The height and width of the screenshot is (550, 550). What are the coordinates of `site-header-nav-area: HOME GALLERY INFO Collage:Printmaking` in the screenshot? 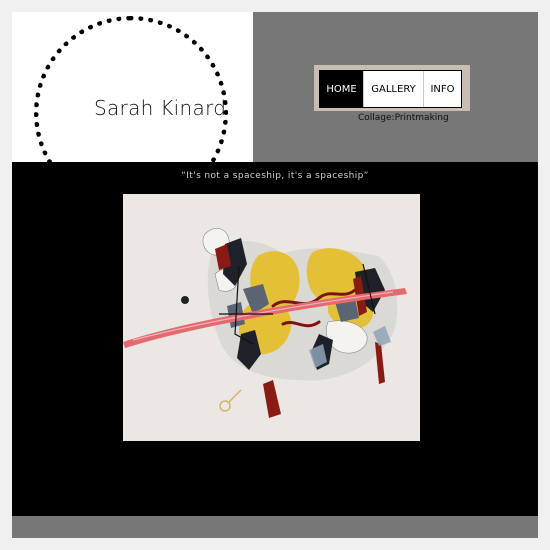 It's located at (395, 87).